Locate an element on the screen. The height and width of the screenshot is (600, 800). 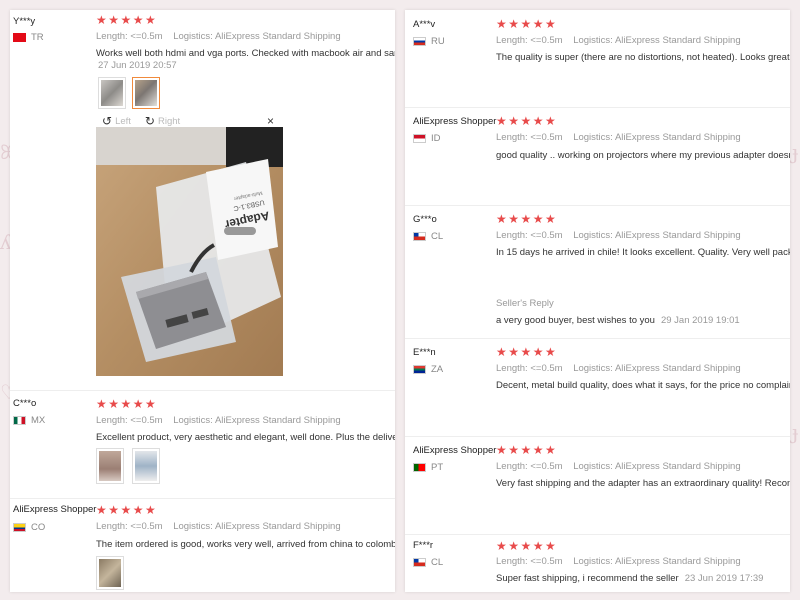
reviewer-name: Y***y is located at coordinates (24, 21).